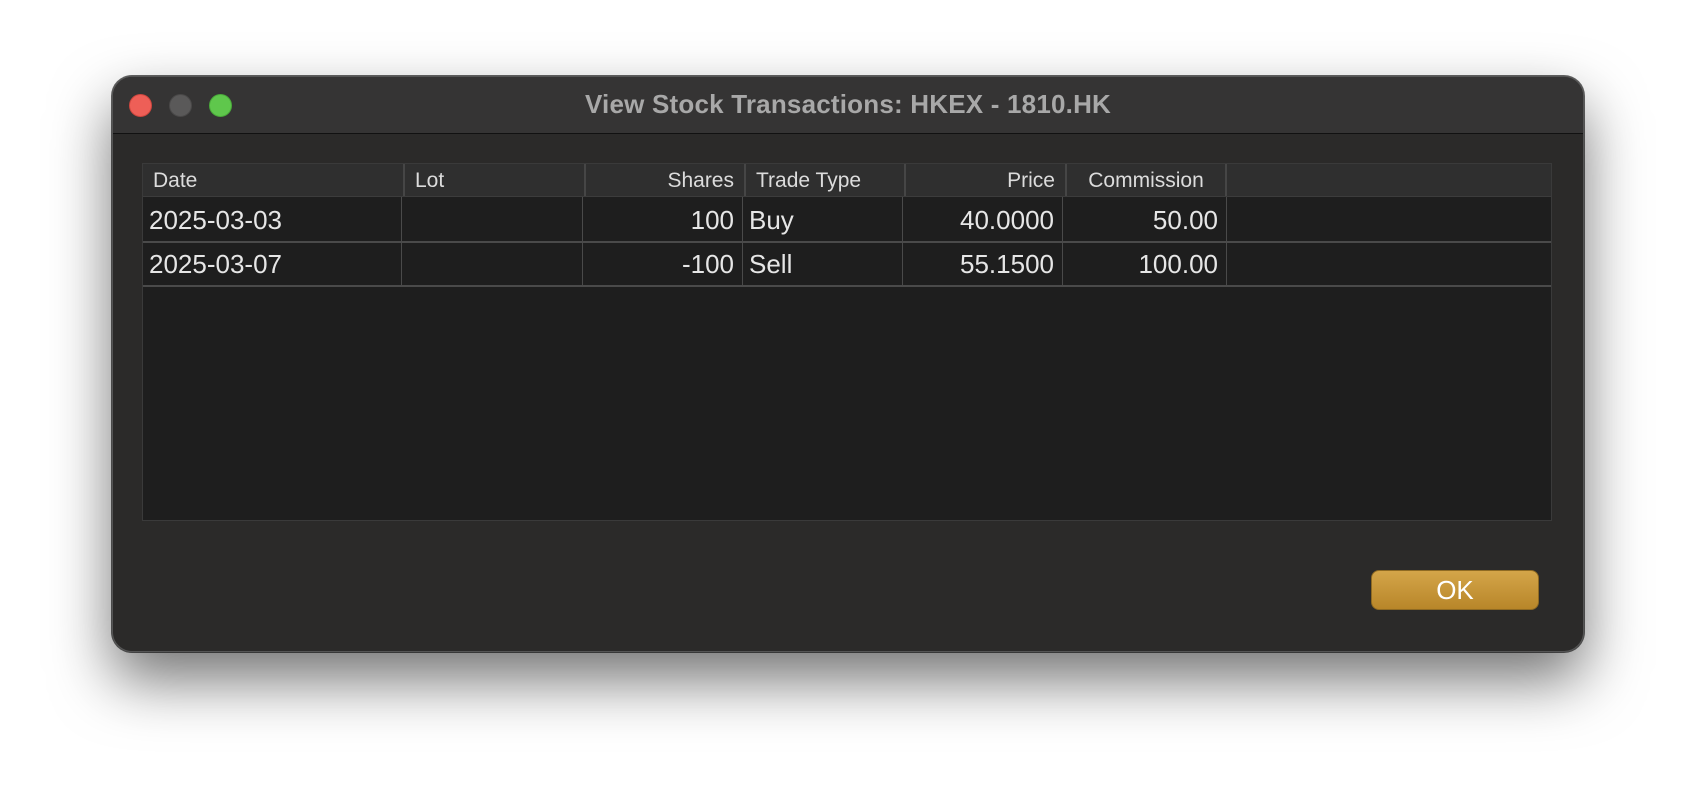  What do you see at coordinates (983, 263) in the screenshot?
I see `cell-price: 55.1500` at bounding box center [983, 263].